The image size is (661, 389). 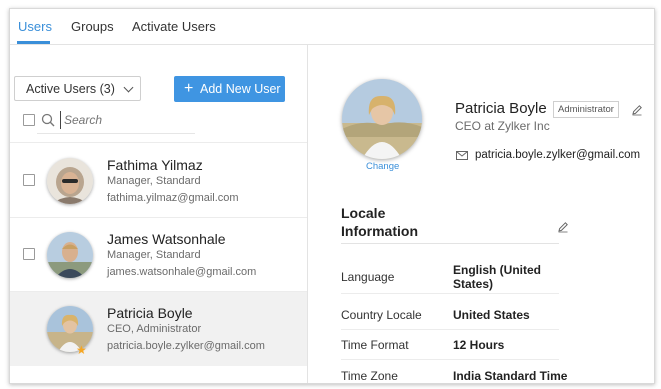 I want to click on change-photo-link: Change, so click(x=382, y=166).